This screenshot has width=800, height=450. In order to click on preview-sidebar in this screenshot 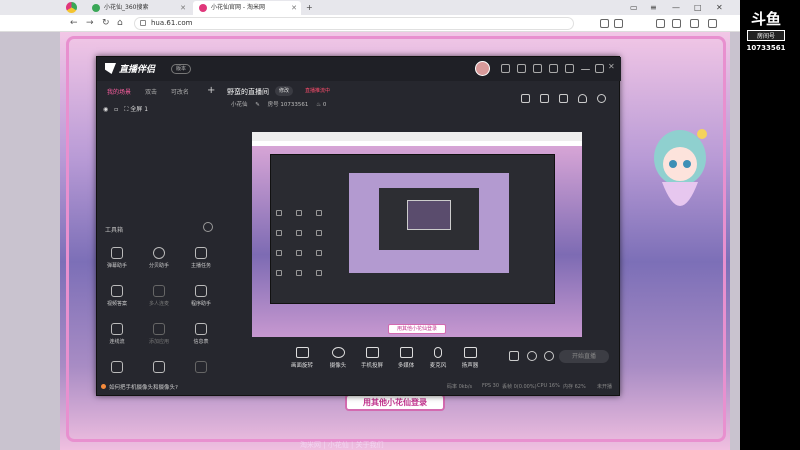, I will do `click(304, 237)`.